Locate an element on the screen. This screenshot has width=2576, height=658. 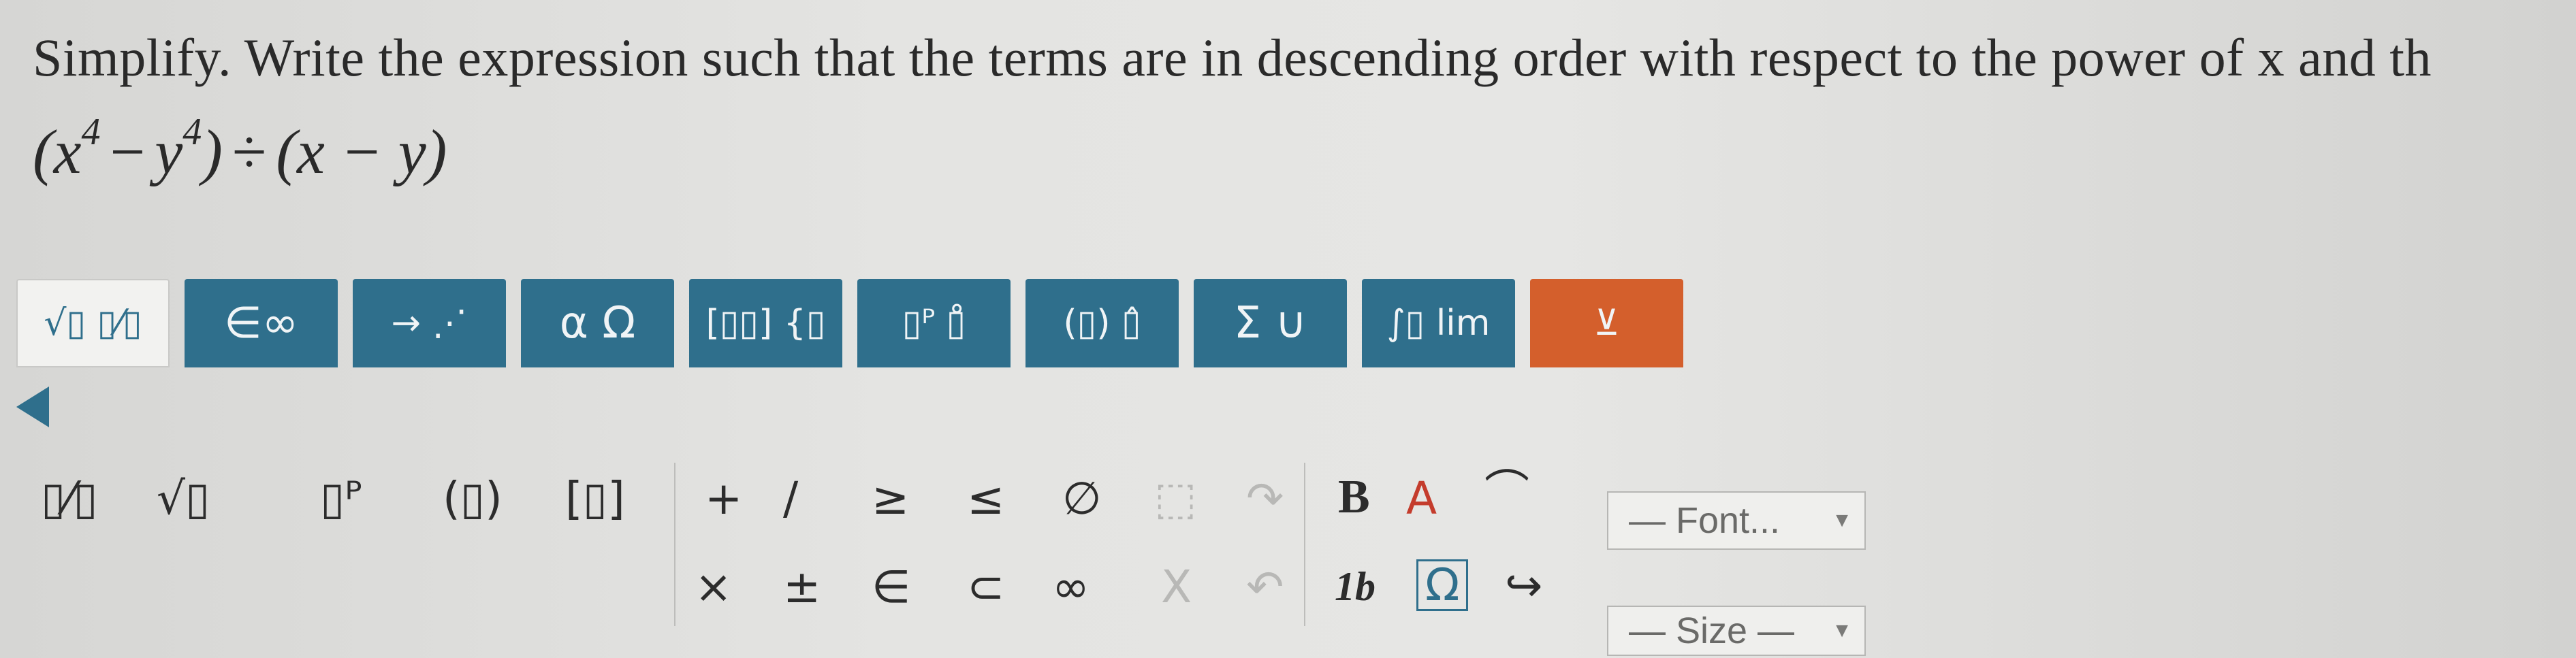
redo-button: ↷ is located at coordinates (1265, 499).